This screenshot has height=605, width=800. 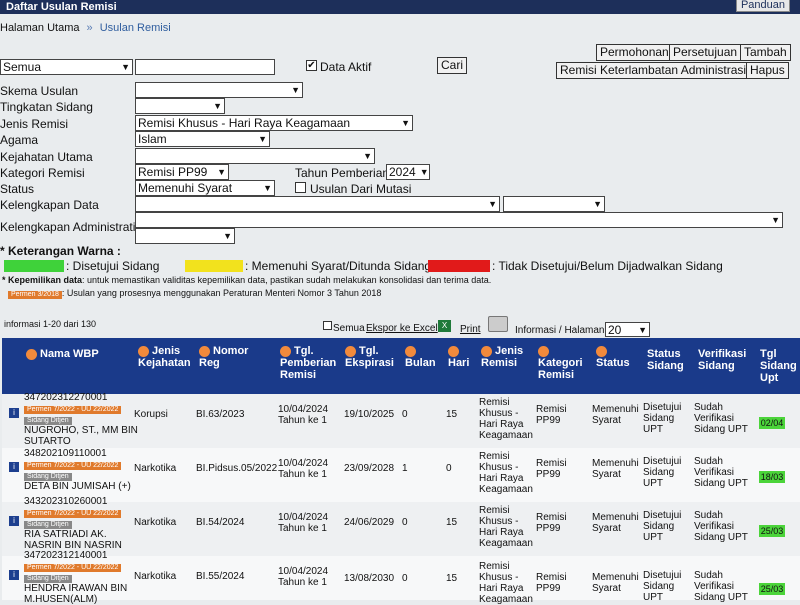 What do you see at coordinates (73, 568) in the screenshot?
I see `permen-badge: Permen 7/2022 - UU 22/2022` at bounding box center [73, 568].